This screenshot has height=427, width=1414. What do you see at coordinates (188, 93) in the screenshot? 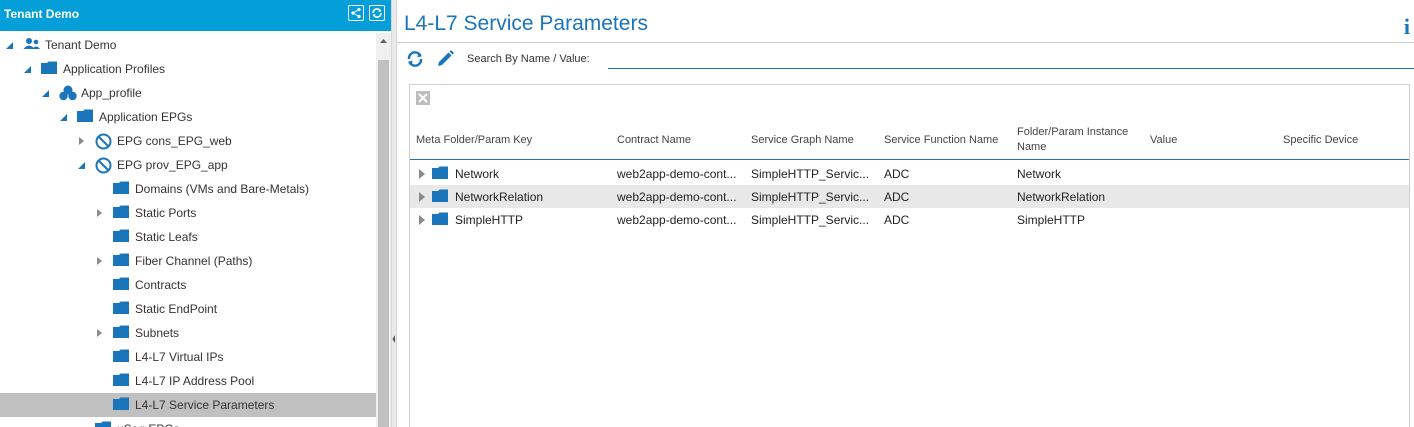
I see `tree-item: App_profile` at bounding box center [188, 93].